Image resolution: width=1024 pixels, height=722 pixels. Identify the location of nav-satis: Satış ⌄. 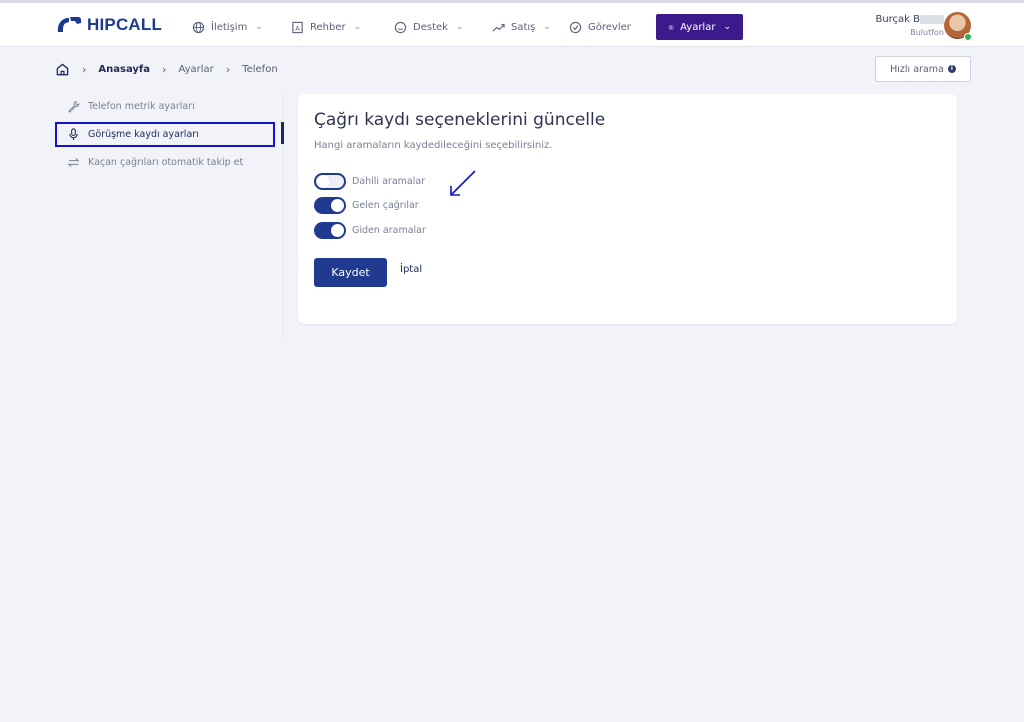
(521, 27).